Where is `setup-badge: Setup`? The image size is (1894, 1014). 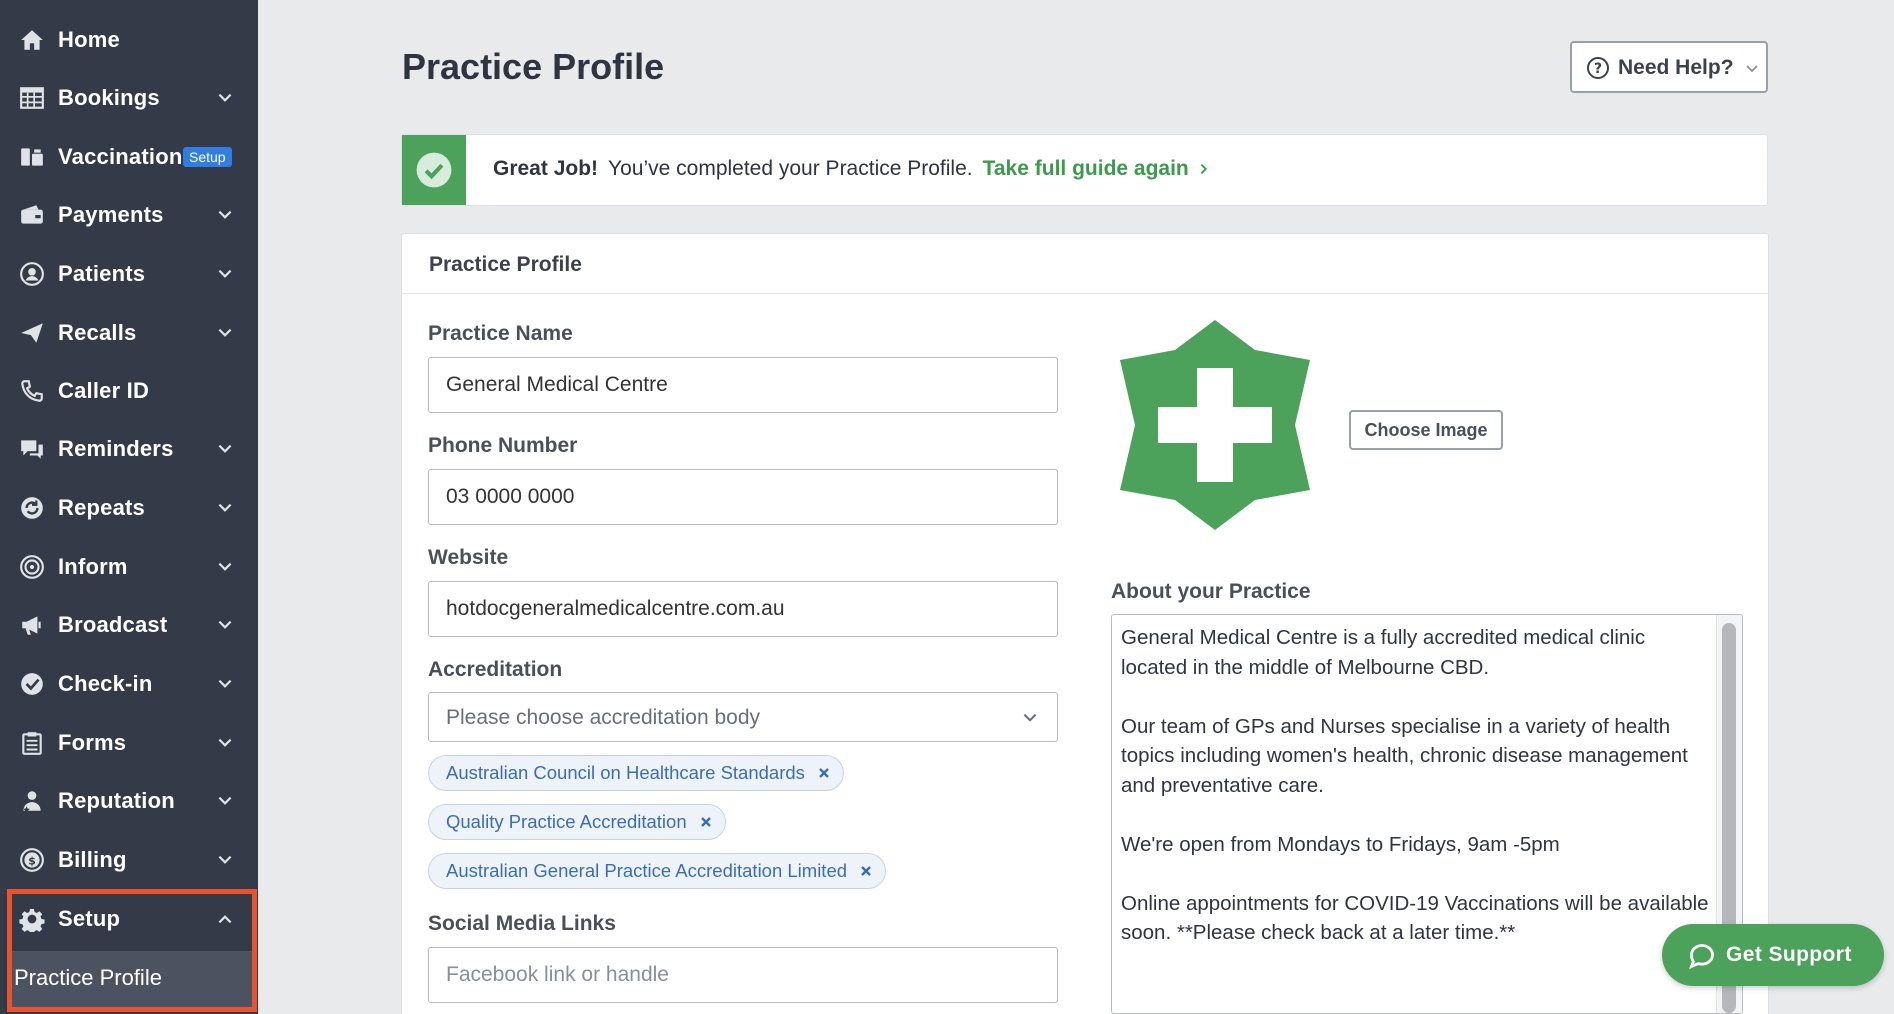
setup-badge: Setup is located at coordinates (207, 157).